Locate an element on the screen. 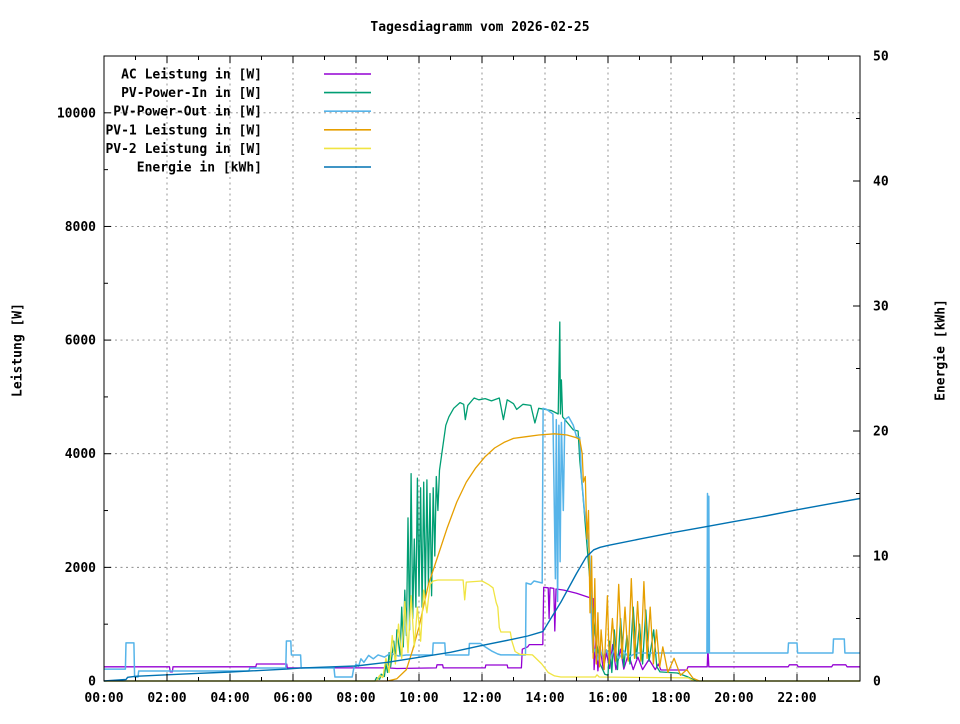  x-tick-label: 16:00 is located at coordinates (607, 698).